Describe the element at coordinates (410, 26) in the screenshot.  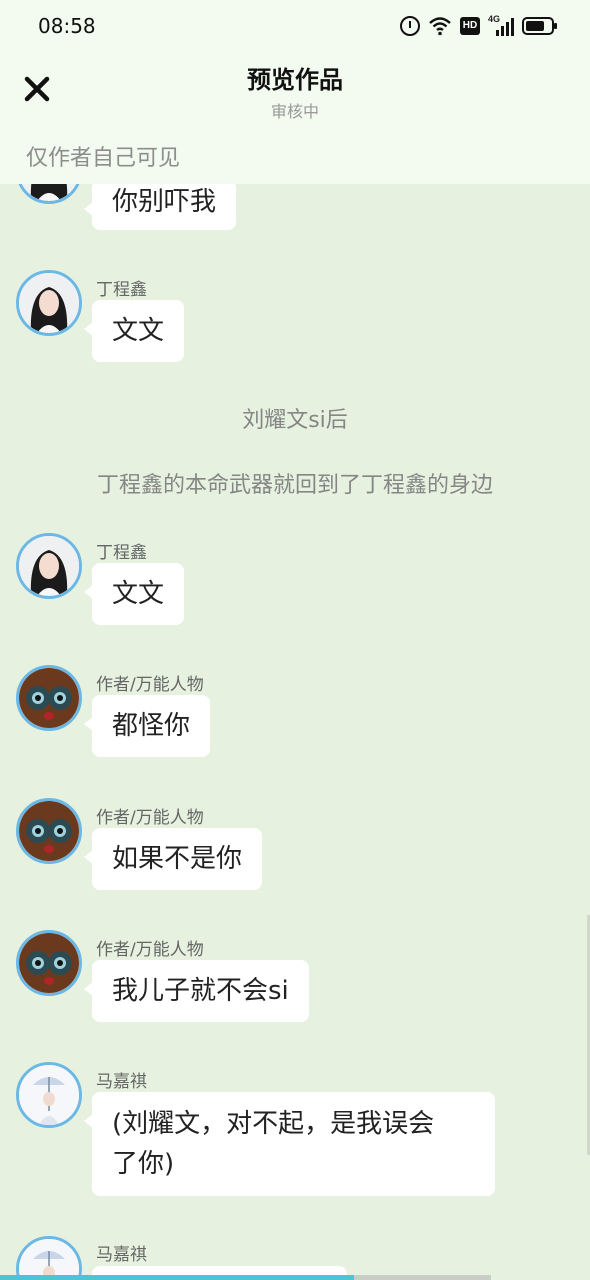
I see `alarm-icon` at that location.